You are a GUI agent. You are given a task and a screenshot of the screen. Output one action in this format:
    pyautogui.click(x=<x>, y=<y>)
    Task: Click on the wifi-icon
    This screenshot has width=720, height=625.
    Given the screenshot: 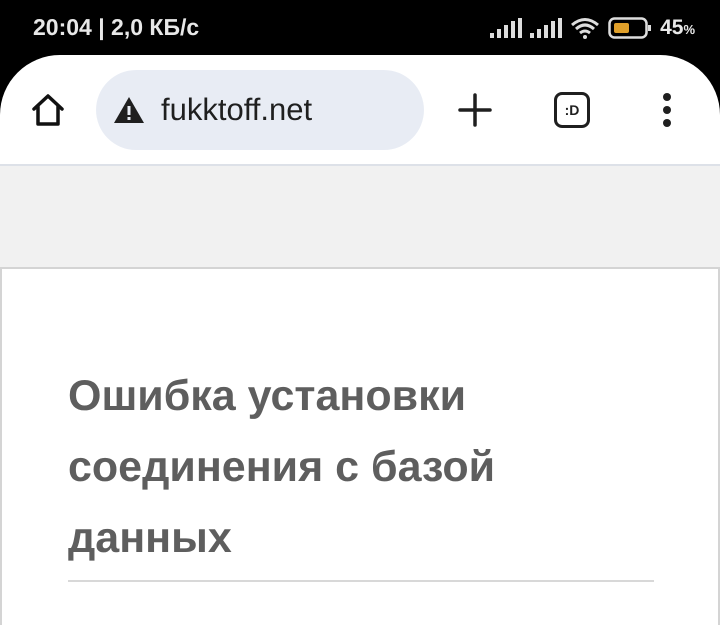 What is the action you would take?
    pyautogui.click(x=585, y=27)
    